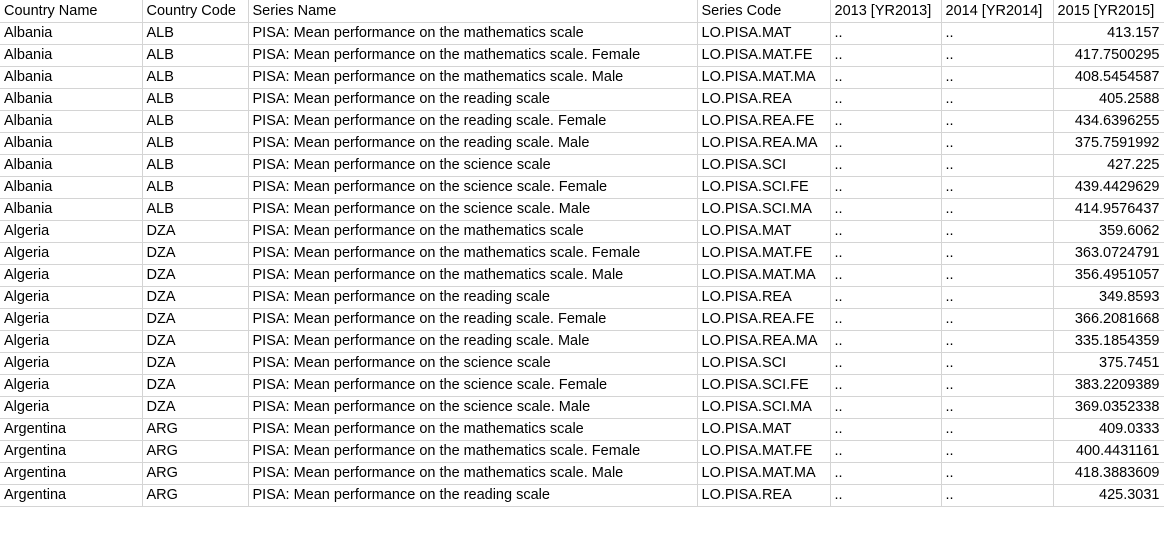 Image resolution: width=1164 pixels, height=534 pixels. I want to click on yr2015-cell: 366.2081668, so click(1108, 319).